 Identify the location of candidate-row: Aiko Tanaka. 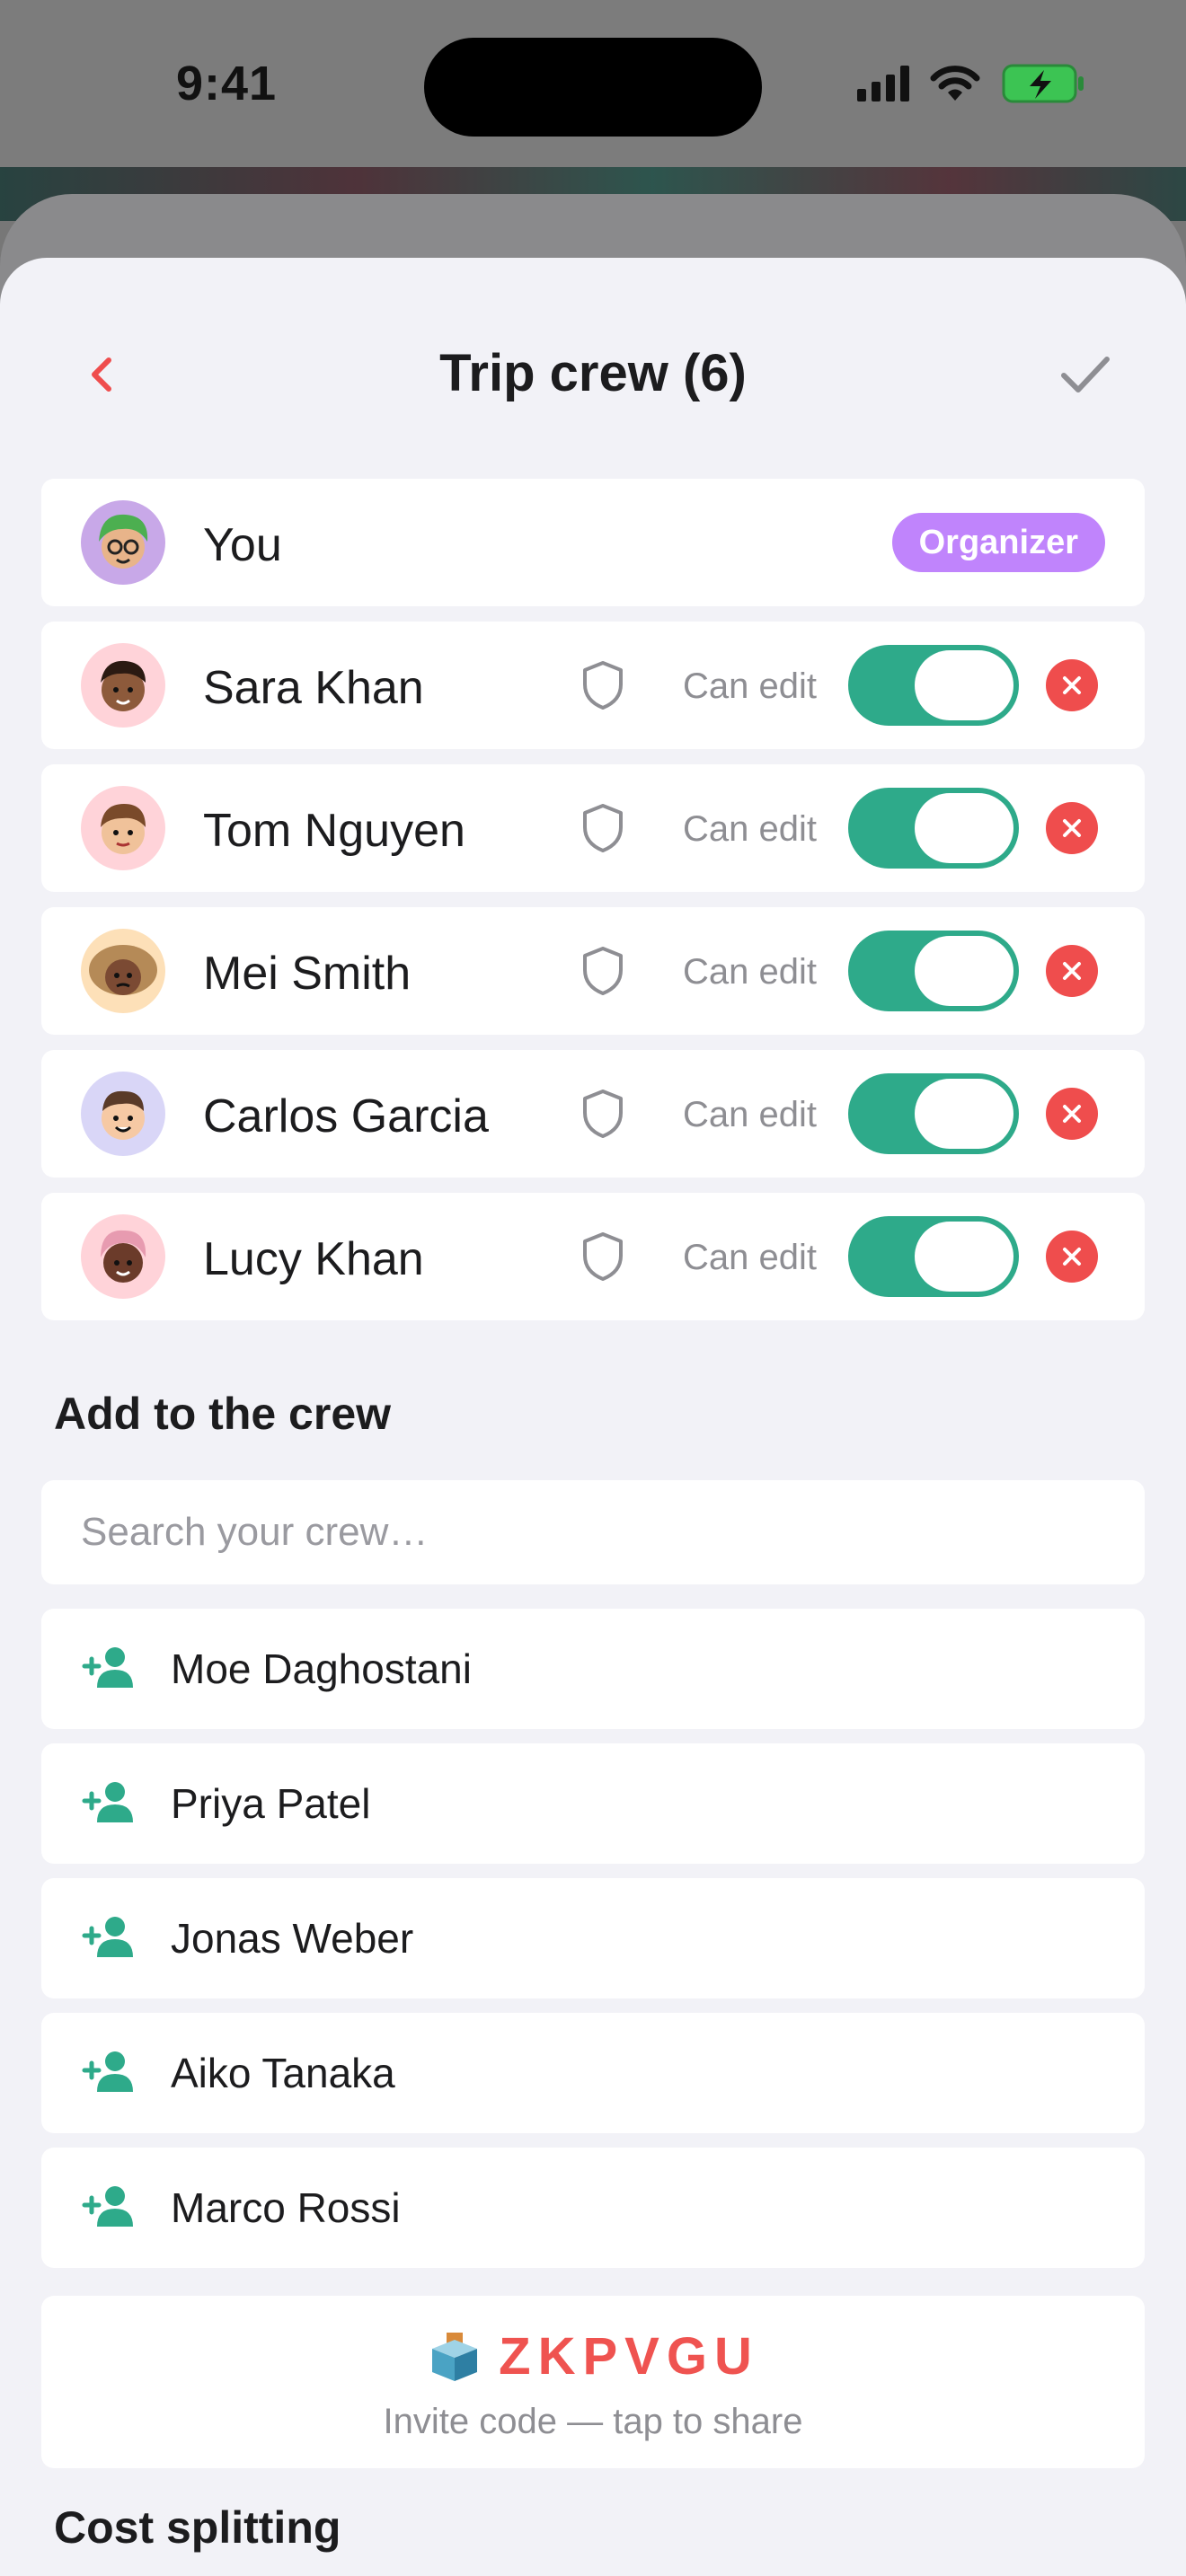
(593, 2073).